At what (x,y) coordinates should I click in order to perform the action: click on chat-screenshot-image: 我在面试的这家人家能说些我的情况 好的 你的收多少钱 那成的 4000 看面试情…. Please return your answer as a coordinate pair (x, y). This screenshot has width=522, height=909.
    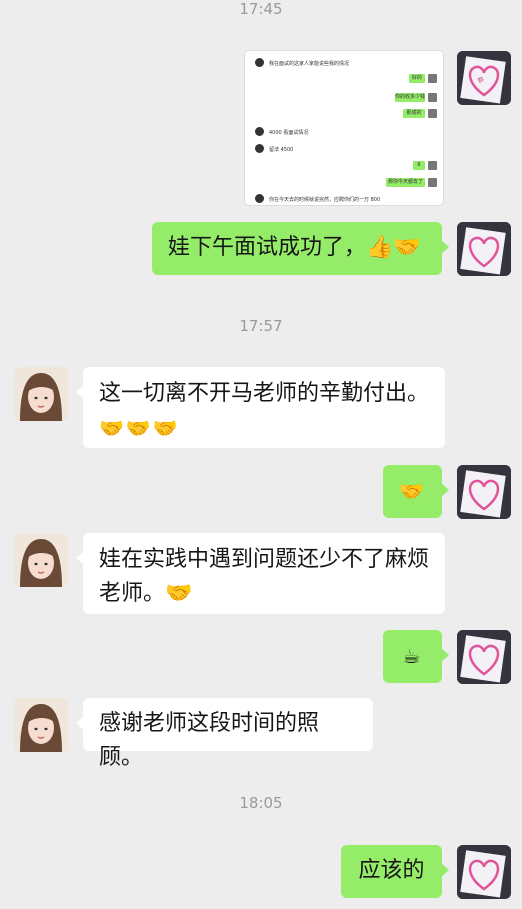
    Looking at the image, I should click on (344, 128).